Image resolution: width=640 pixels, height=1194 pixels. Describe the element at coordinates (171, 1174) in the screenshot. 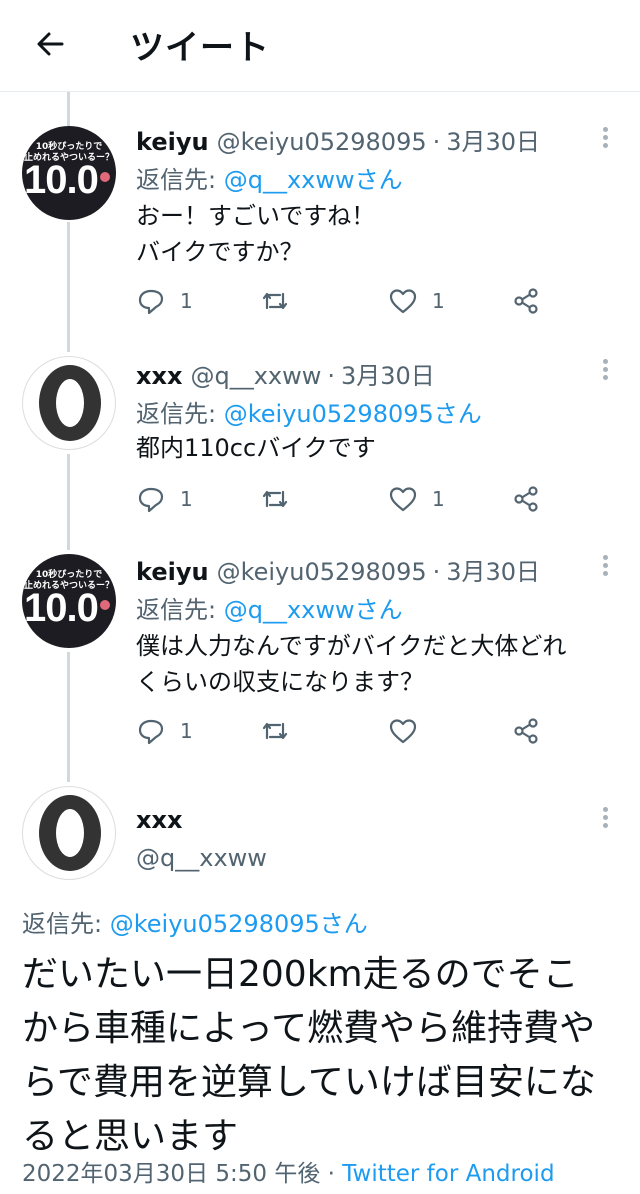

I see `tweet-datetime: 2022年03月30日 5:50 午後` at that location.